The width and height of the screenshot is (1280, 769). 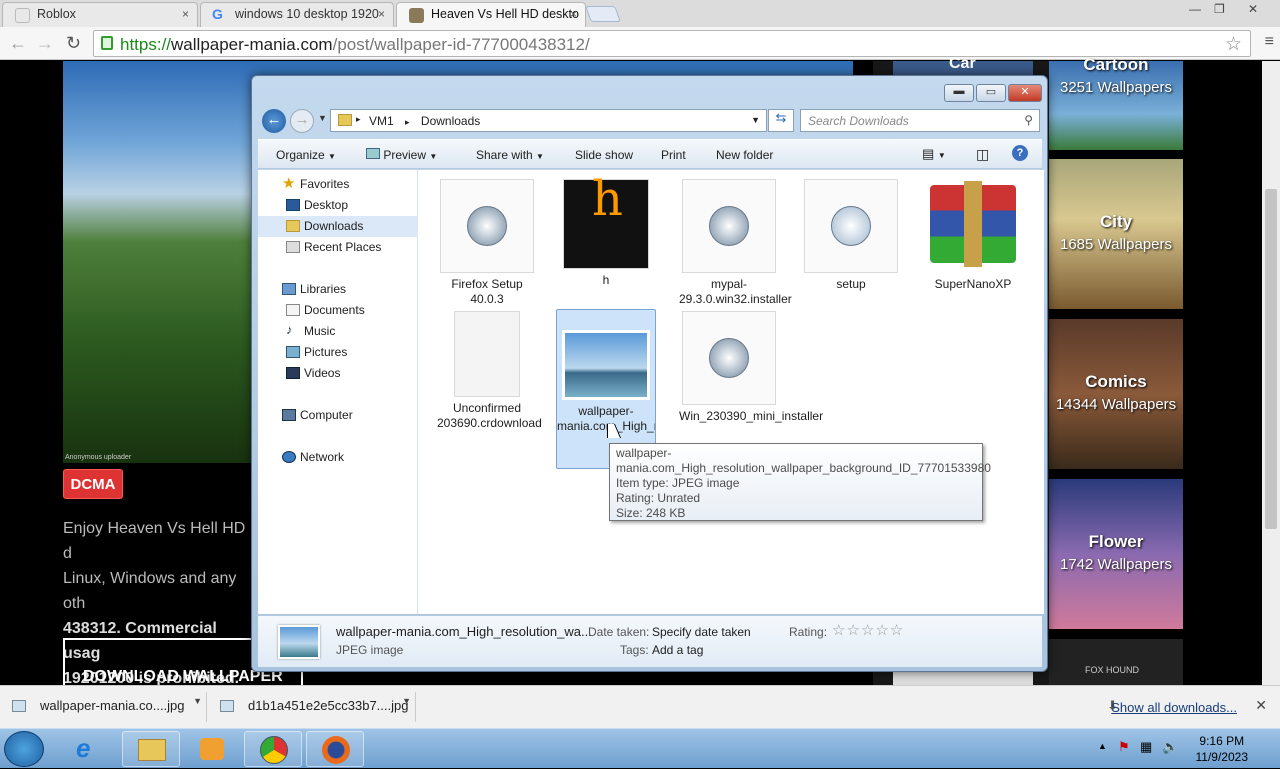 I want to click on file-item: Firefox Setup 40.0.3, so click(x=487, y=243).